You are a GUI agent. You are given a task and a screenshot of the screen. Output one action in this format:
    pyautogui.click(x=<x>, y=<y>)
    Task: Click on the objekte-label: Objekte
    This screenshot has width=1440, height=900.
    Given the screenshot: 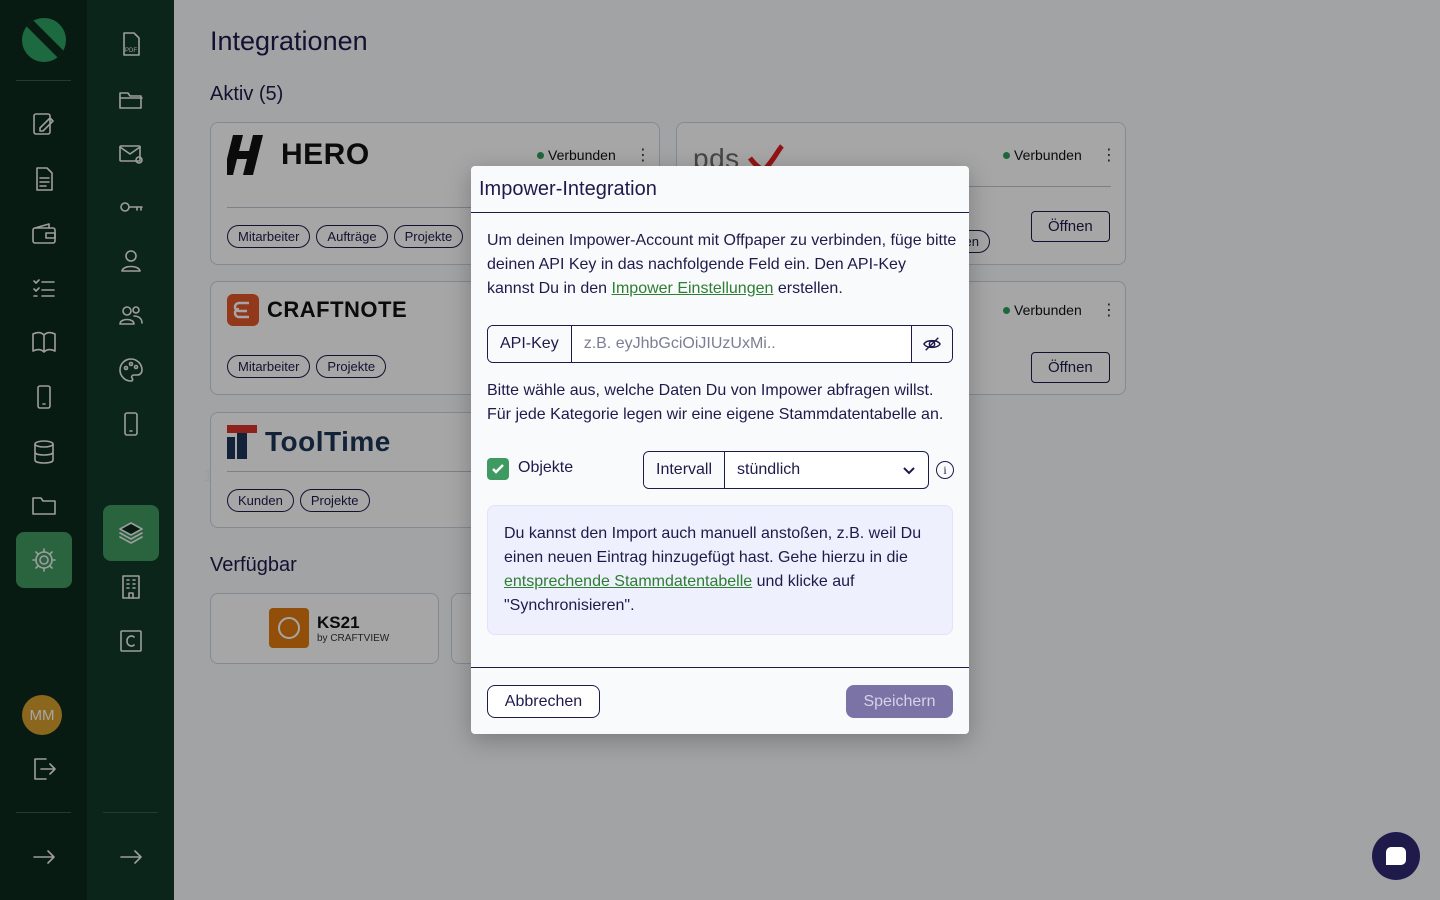 What is the action you would take?
    pyautogui.click(x=545, y=468)
    